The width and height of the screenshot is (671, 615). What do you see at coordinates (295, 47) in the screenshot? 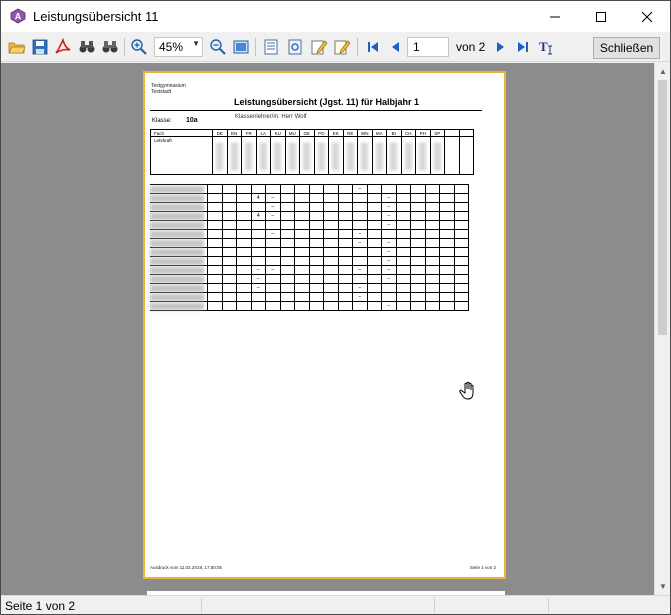
I see `properties-button` at bounding box center [295, 47].